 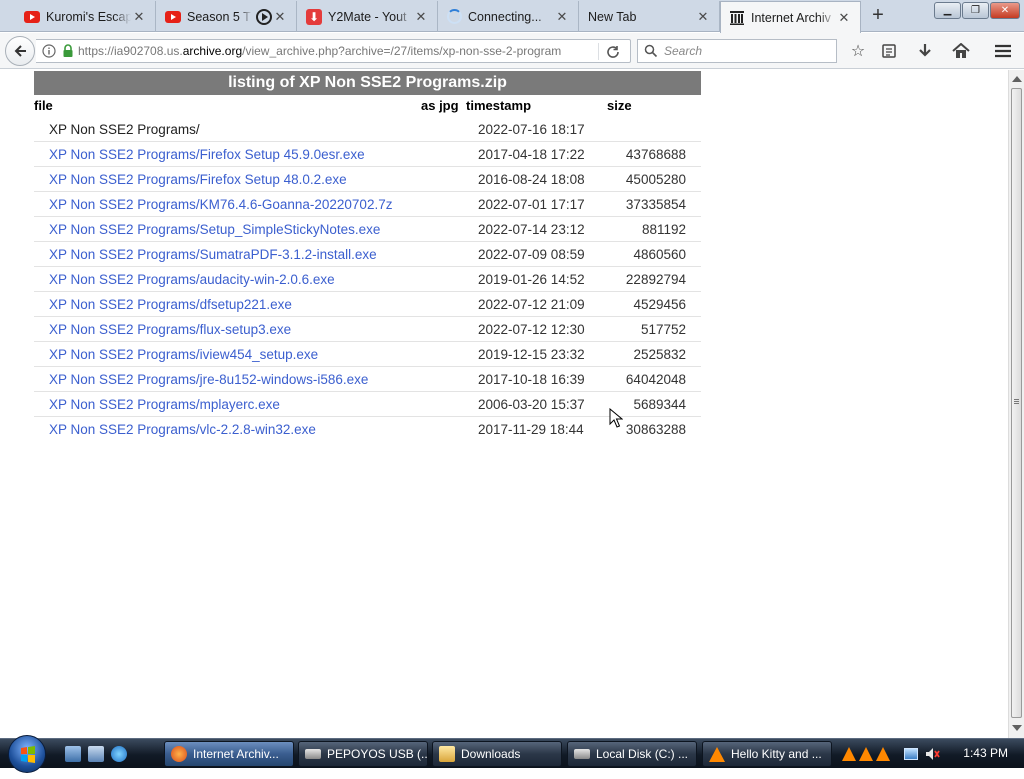 I want to click on listing-title: listing of XP Non SSE2 Programs.zip, so click(x=367, y=83).